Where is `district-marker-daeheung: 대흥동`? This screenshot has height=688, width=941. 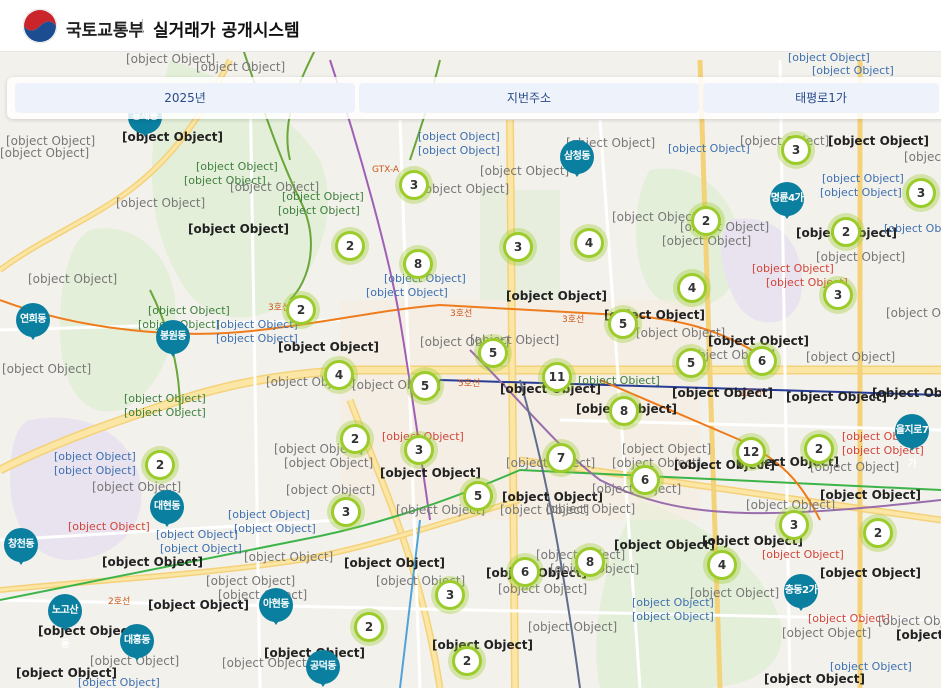
district-marker-daeheung: 대흥동 is located at coordinates (137, 642).